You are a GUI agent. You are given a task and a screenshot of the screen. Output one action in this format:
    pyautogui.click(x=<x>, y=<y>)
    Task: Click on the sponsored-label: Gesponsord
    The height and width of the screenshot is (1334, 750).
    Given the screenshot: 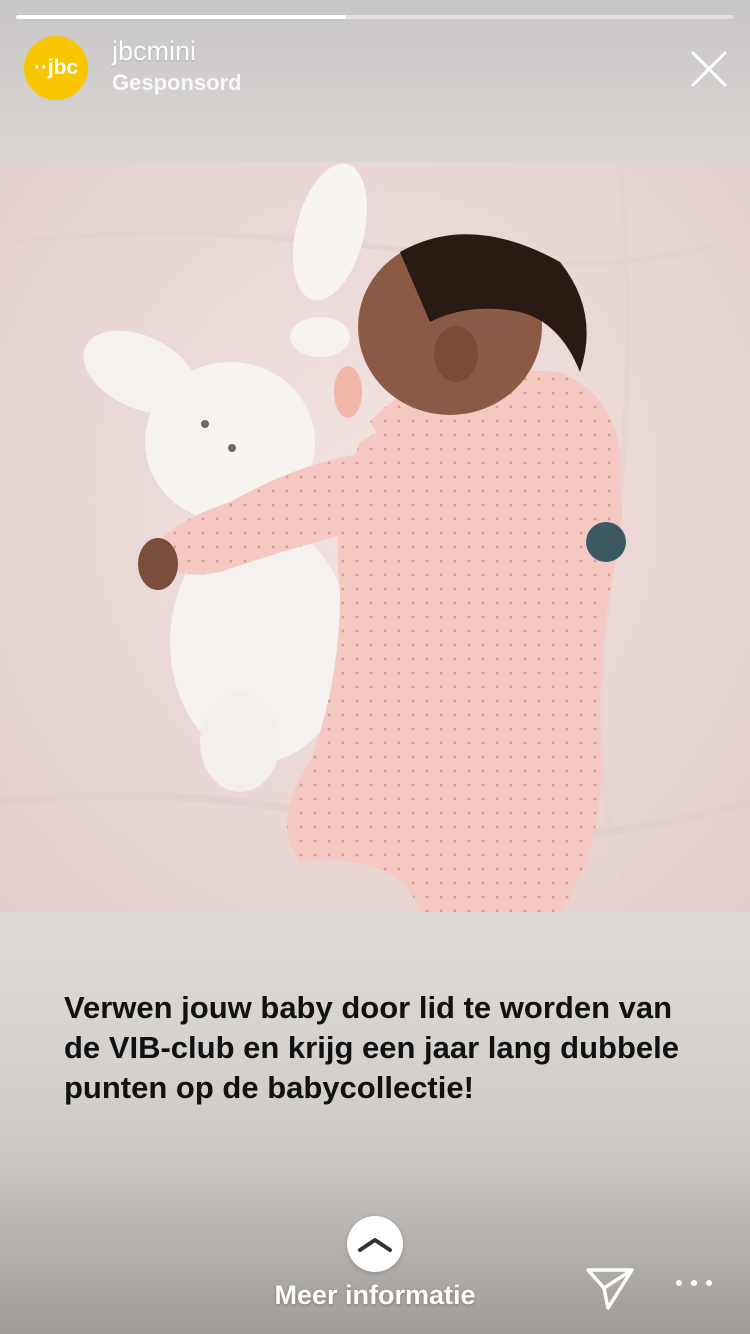 What is the action you would take?
    pyautogui.click(x=177, y=82)
    